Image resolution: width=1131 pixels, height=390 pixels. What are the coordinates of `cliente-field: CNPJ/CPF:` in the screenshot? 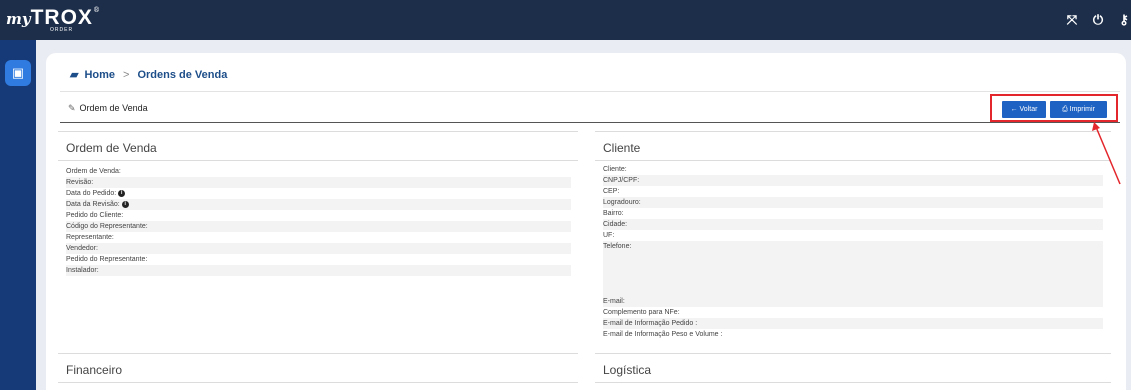 It's located at (853, 180).